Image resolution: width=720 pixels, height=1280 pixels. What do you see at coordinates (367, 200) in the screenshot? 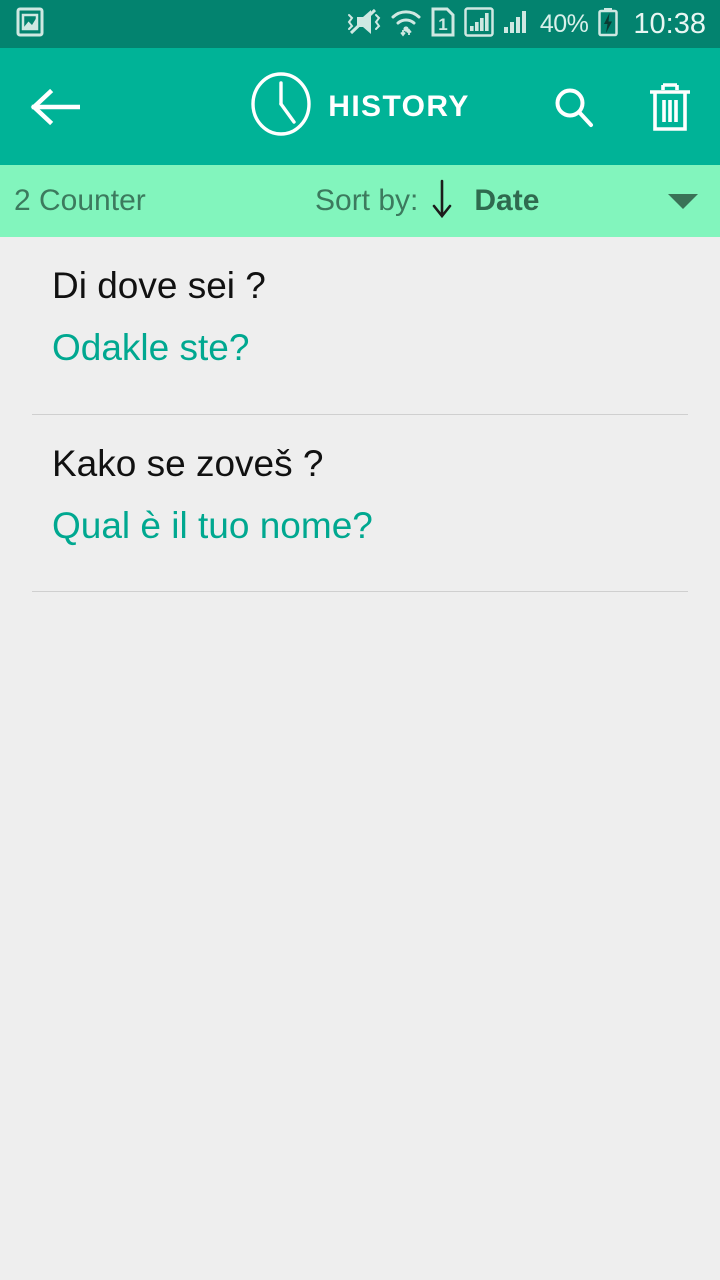
I see `sort-by-label: Sort by:` at bounding box center [367, 200].